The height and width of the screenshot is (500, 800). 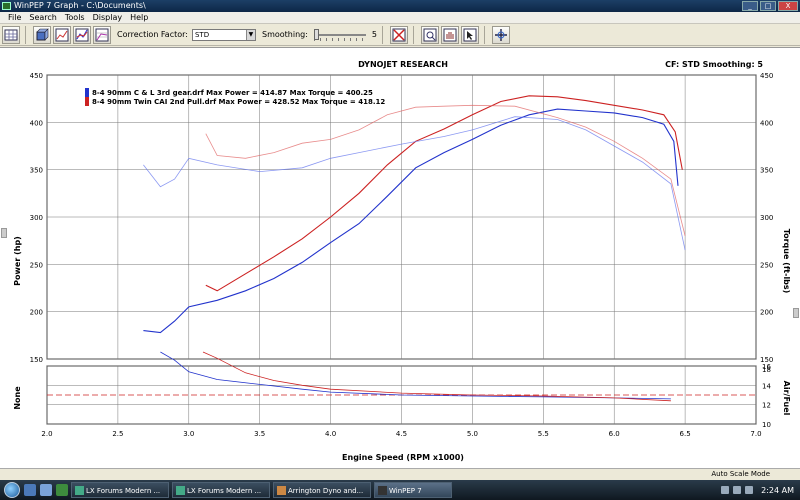 I want to click on clock: 2:24 AM, so click(x=777, y=490).